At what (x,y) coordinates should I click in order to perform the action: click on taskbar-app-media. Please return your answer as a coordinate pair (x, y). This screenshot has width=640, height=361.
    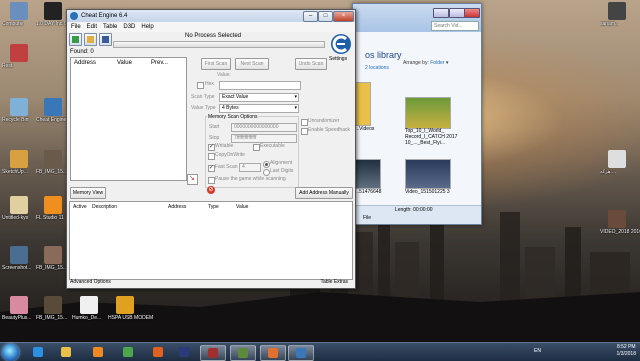
    Looking at the image, I should click on (98, 352).